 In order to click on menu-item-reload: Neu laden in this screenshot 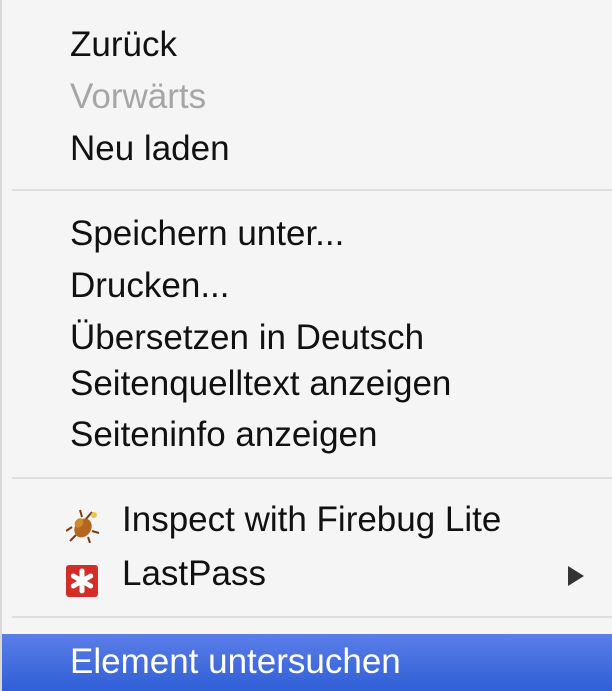, I will do `click(307, 149)`.